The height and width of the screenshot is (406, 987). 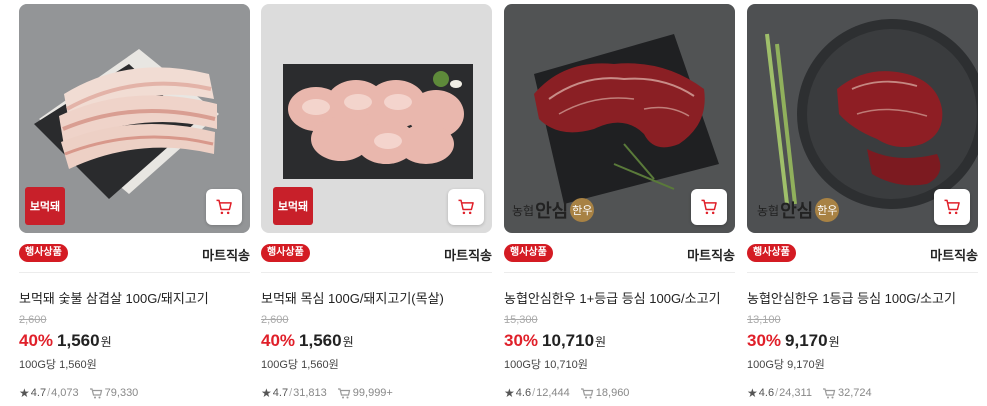 I want to click on view-count: 18,960, so click(x=612, y=393).